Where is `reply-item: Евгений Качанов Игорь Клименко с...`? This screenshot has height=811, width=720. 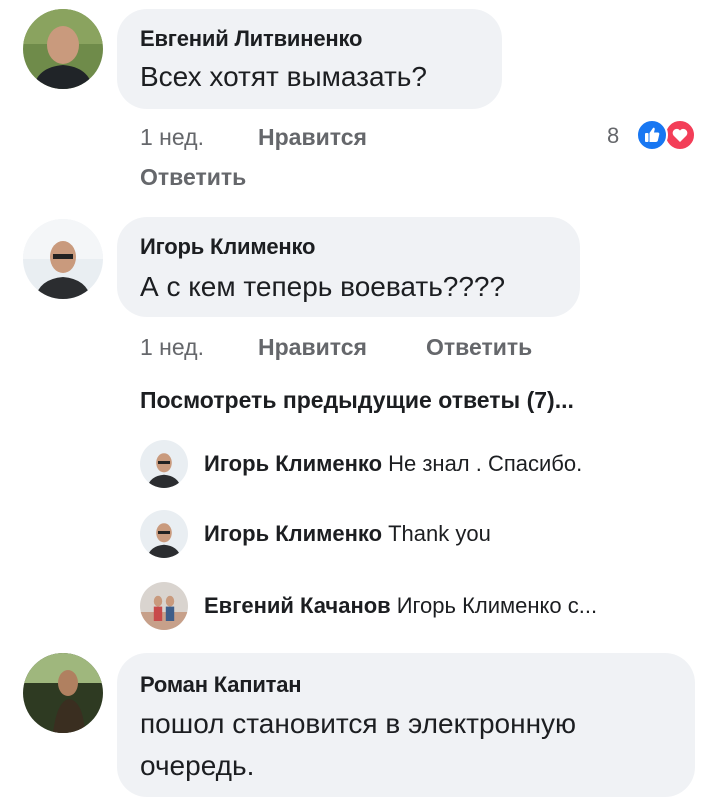 reply-item: Евгений Качанов Игорь Клименко с... is located at coordinates (400, 606).